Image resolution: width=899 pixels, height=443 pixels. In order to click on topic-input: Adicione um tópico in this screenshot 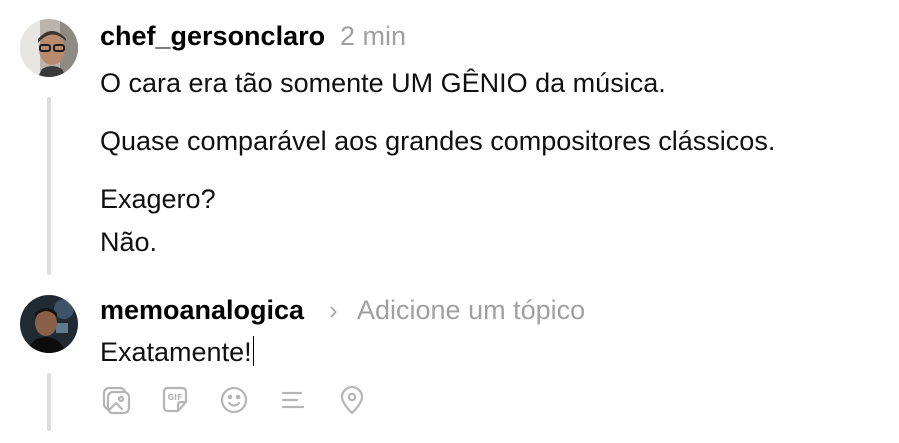, I will do `click(471, 310)`.